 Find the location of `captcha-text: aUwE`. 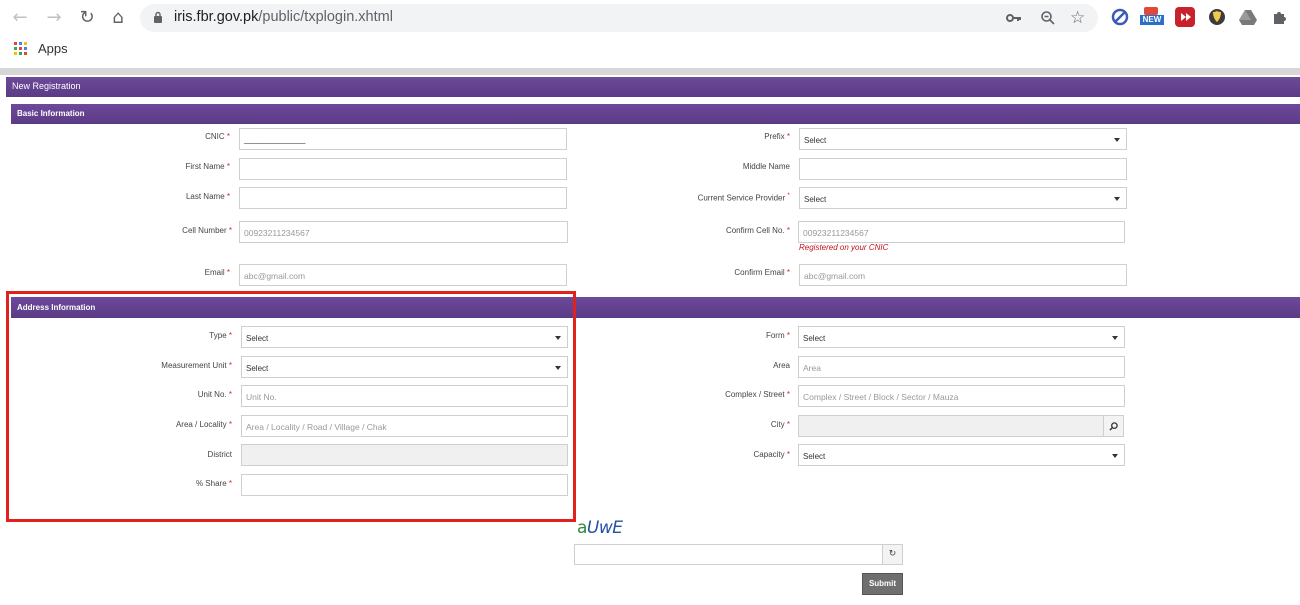

captcha-text: aUwE is located at coordinates (600, 528).